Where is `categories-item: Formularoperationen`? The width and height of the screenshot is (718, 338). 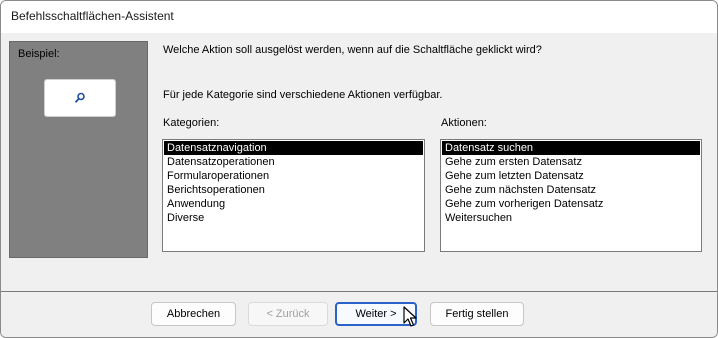 categories-item: Formularoperationen is located at coordinates (293, 176).